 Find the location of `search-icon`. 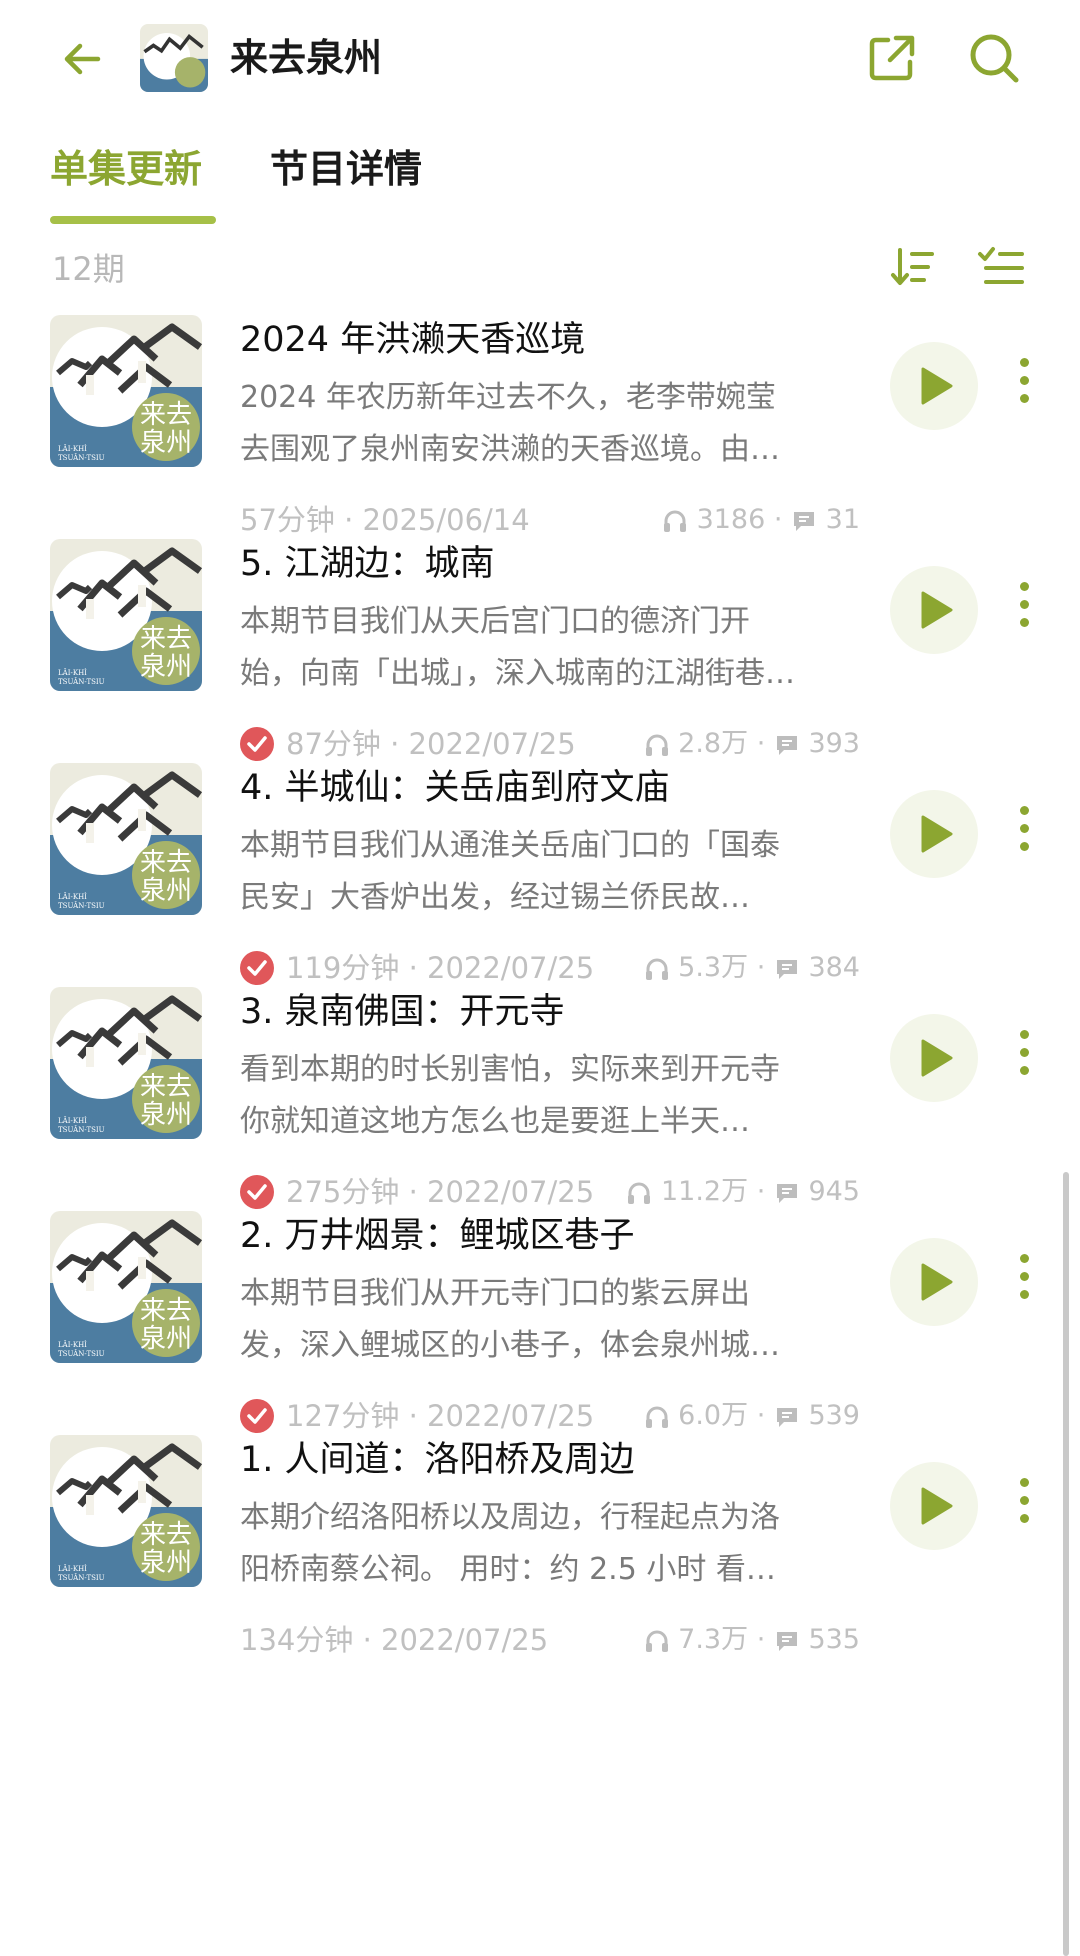

search-icon is located at coordinates (994, 58).